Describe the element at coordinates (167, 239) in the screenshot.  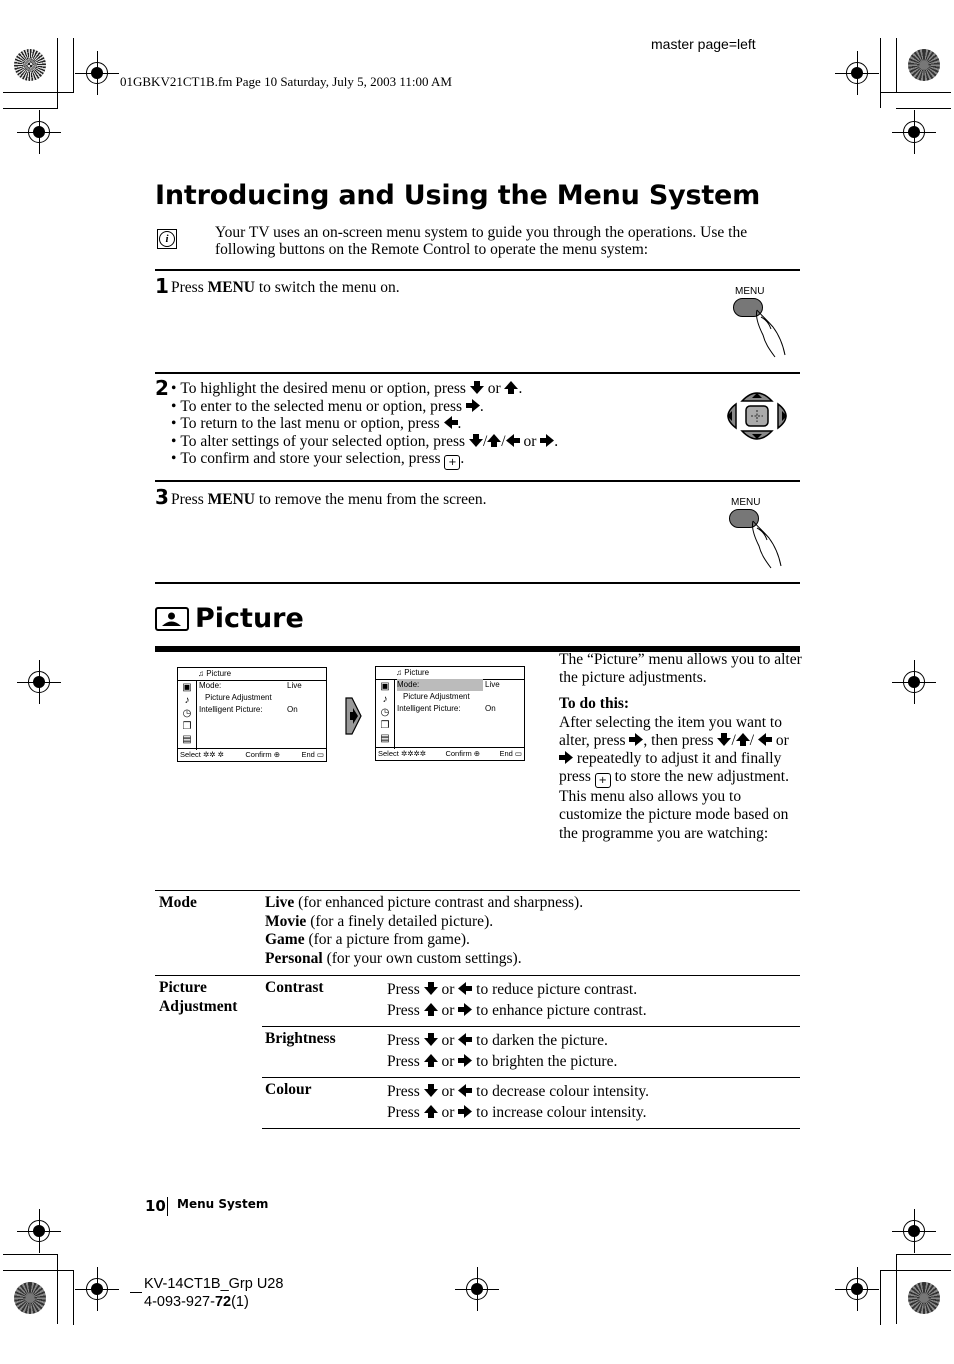
I see `info-icon: i` at that location.